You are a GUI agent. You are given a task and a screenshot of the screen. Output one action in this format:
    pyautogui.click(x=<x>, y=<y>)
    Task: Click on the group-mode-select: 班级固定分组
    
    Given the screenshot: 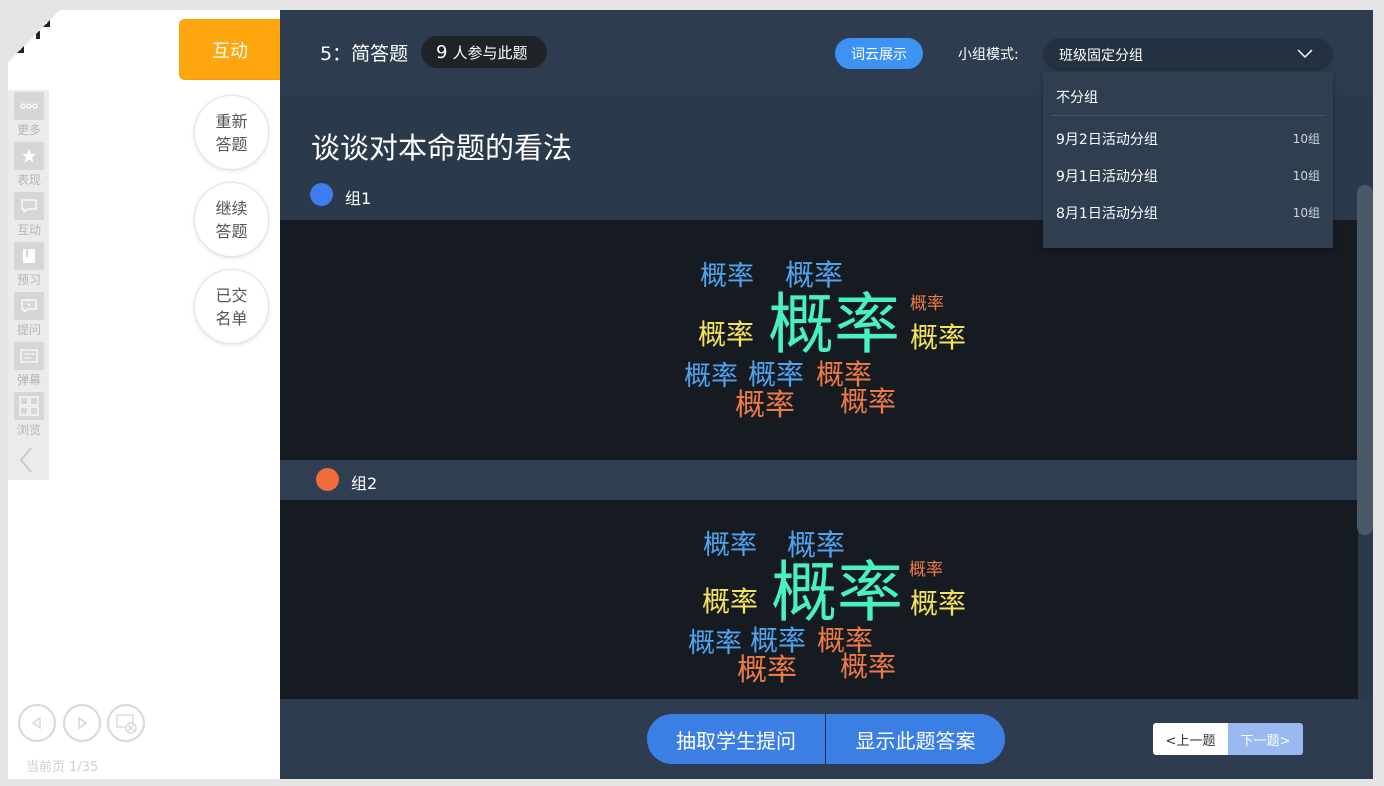 What is the action you would take?
    pyautogui.click(x=1188, y=54)
    